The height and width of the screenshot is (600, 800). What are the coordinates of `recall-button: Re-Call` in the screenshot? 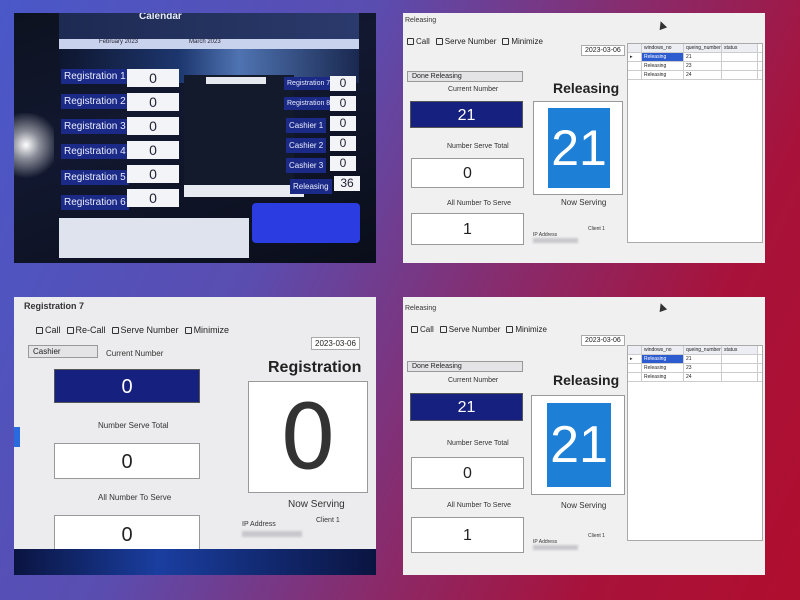 It's located at (86, 330).